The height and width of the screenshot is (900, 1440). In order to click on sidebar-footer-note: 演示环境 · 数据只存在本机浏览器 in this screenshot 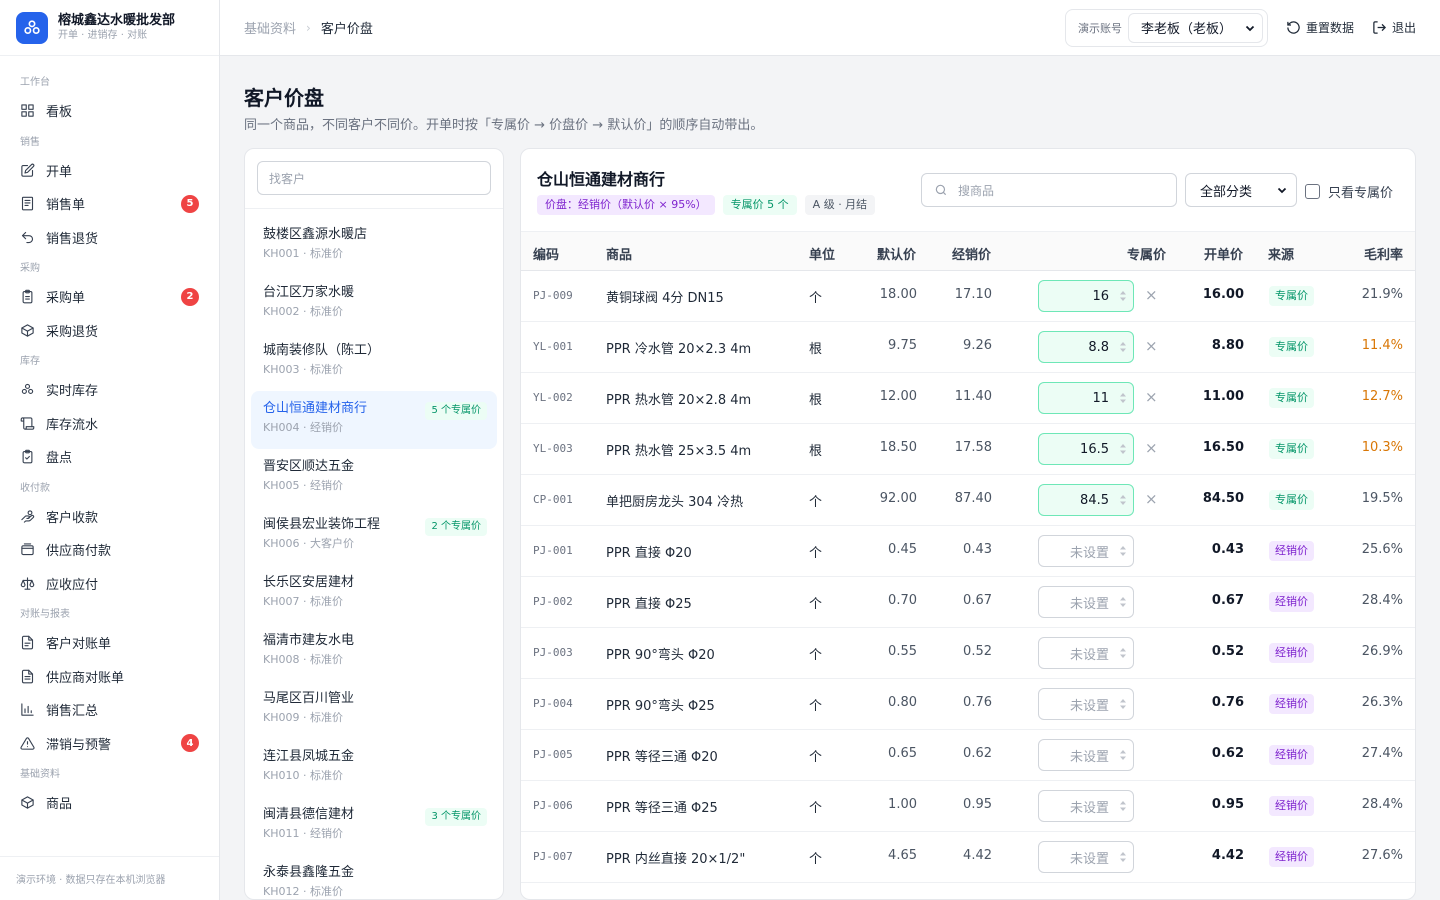, I will do `click(109, 878)`.